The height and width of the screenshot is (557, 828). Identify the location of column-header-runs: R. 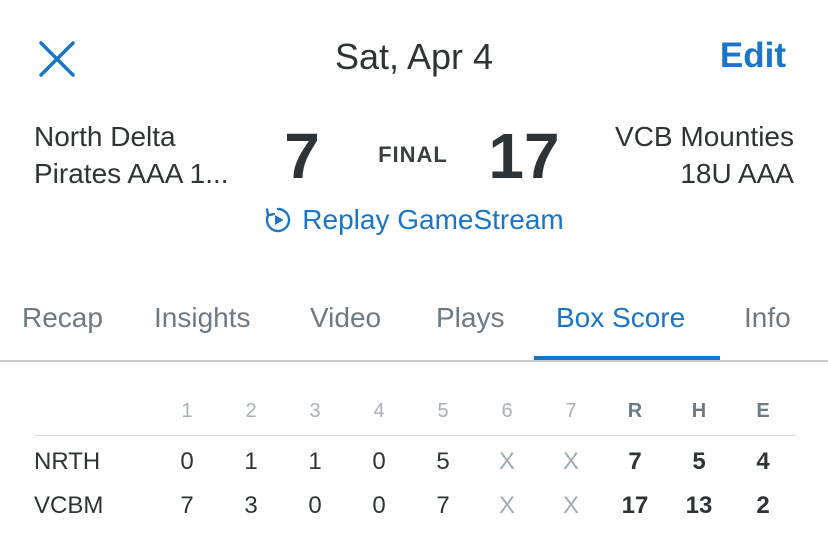
(635, 411).